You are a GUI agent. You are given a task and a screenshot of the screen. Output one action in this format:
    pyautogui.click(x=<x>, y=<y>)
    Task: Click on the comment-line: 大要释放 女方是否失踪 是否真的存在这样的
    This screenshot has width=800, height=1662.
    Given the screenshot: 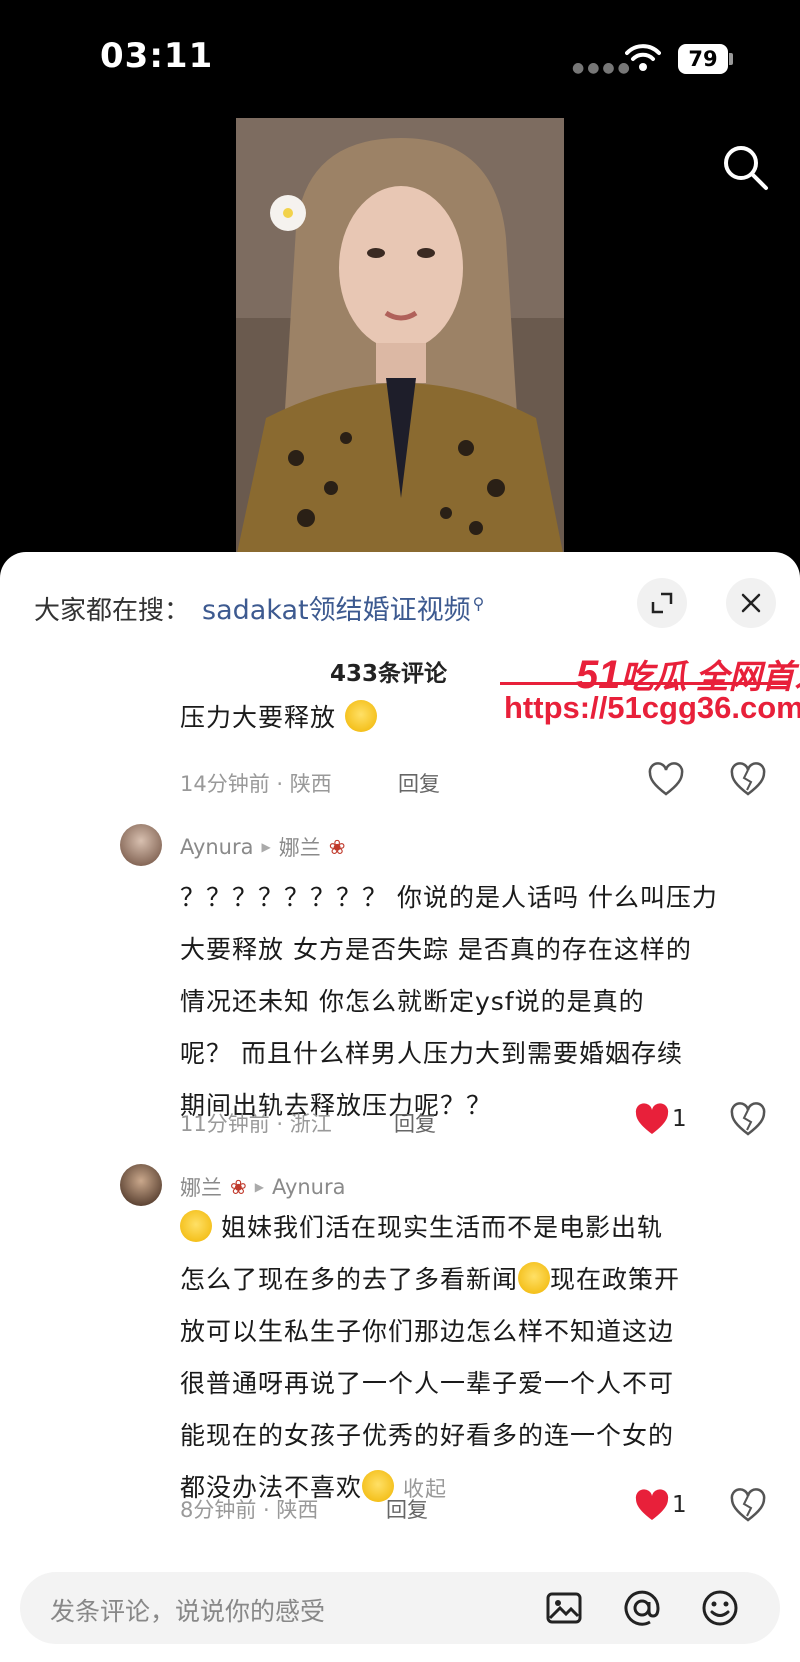 What is the action you would take?
    pyautogui.click(x=436, y=949)
    